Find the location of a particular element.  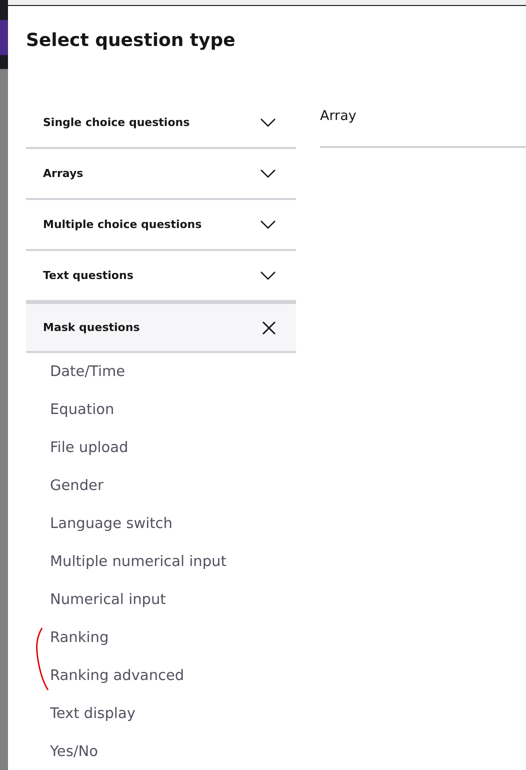

question-type-item: Equation is located at coordinates (161, 410).